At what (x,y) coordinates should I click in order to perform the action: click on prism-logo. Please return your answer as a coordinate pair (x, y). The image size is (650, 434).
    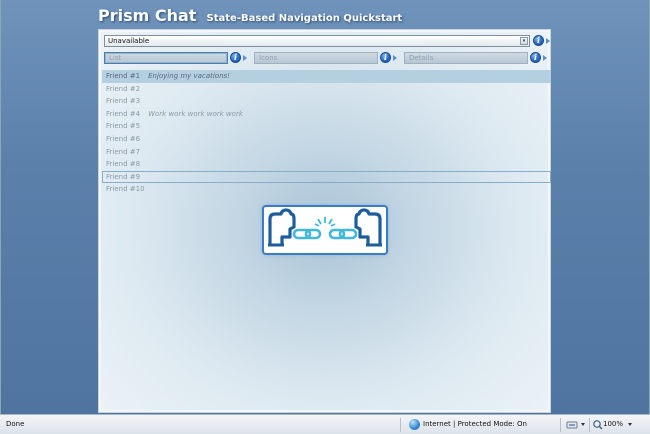
    Looking at the image, I should click on (325, 230).